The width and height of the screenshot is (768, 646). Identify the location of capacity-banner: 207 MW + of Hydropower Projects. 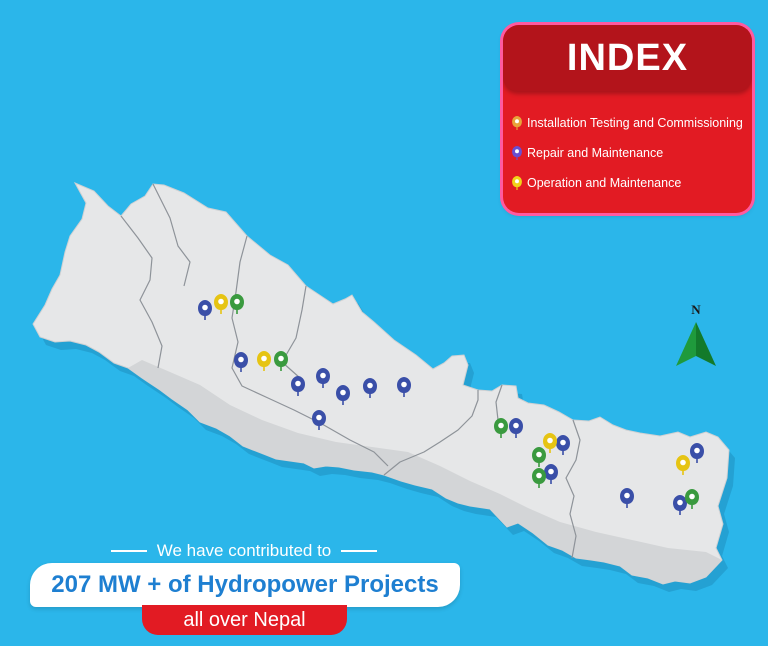
(245, 585).